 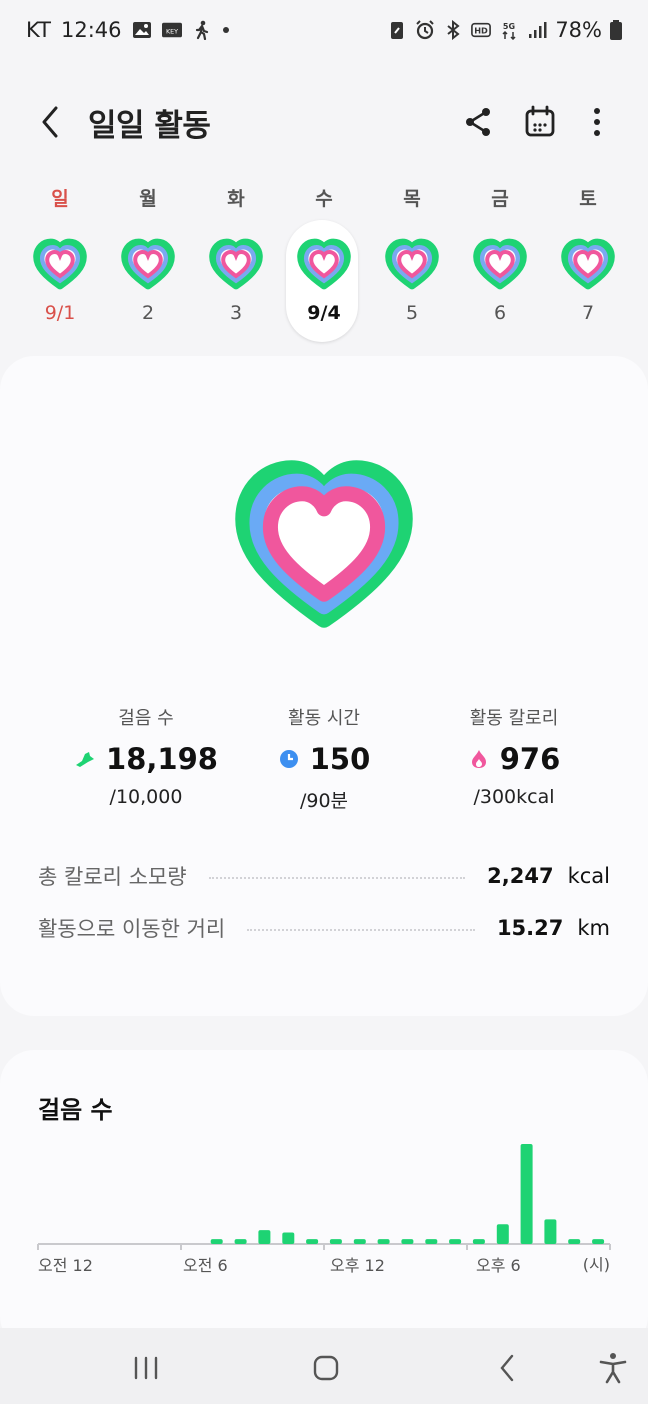 What do you see at coordinates (520, 876) in the screenshot?
I see `total-calories-value: 2,247` at bounding box center [520, 876].